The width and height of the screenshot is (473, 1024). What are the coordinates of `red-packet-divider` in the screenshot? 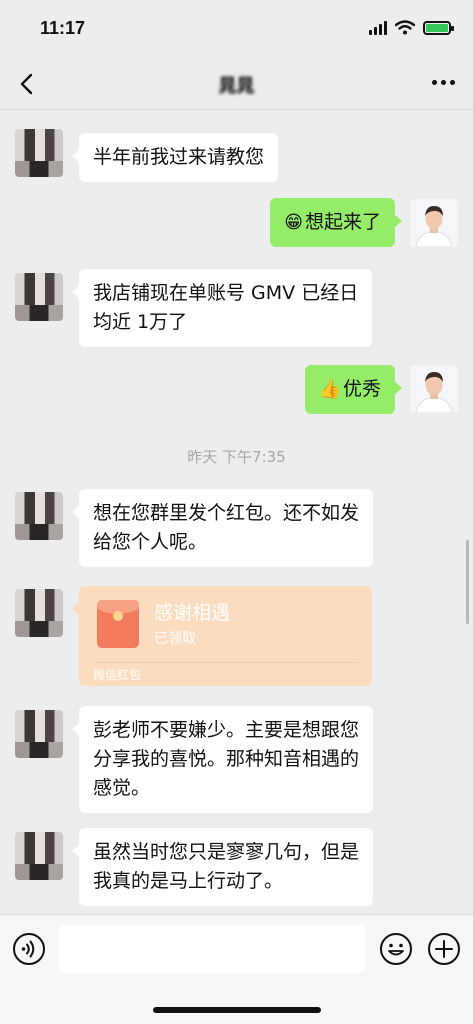 It's located at (225, 662).